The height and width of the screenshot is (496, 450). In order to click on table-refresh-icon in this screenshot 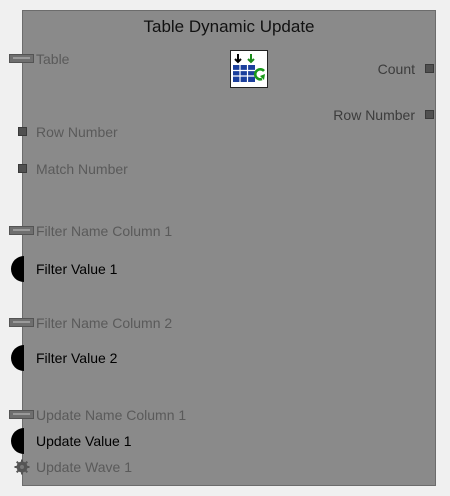, I will do `click(249, 69)`.